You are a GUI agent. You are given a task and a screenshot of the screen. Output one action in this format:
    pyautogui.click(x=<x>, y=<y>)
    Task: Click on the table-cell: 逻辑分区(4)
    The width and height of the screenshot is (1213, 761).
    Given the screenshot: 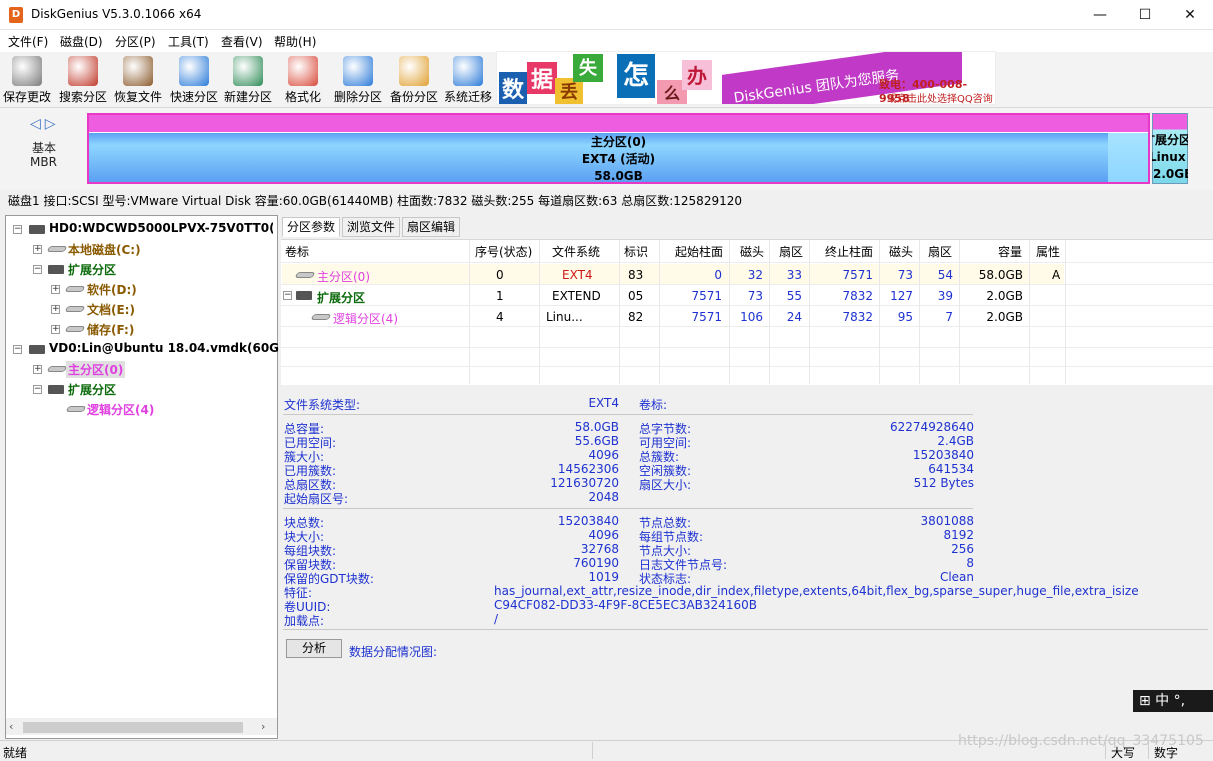 What is the action you would take?
    pyautogui.click(x=365, y=318)
    